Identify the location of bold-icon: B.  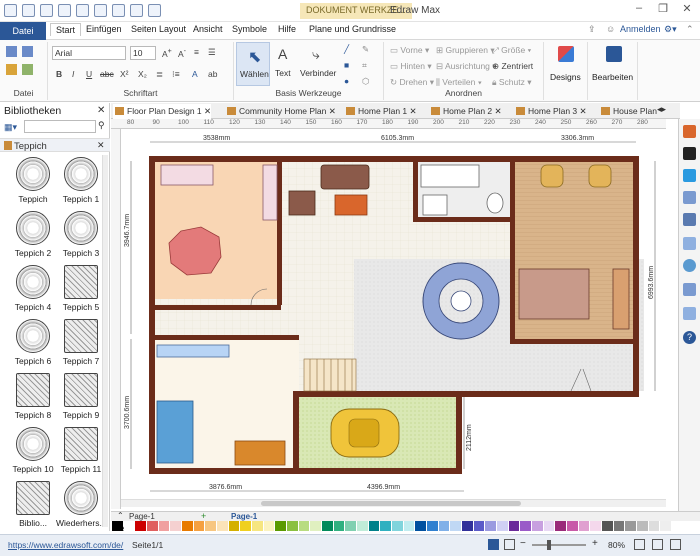
(59, 74).